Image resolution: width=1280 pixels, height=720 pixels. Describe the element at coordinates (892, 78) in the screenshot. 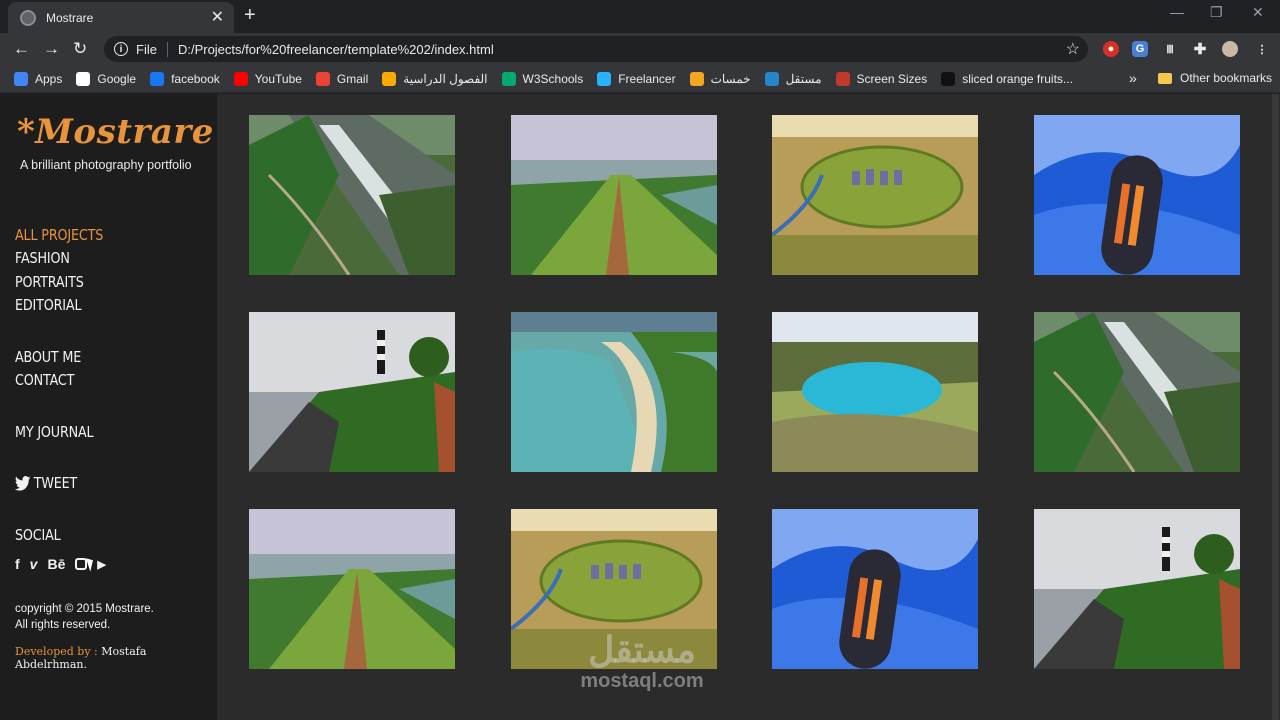

I see `bookmark-label: Screen Sizes` at that location.